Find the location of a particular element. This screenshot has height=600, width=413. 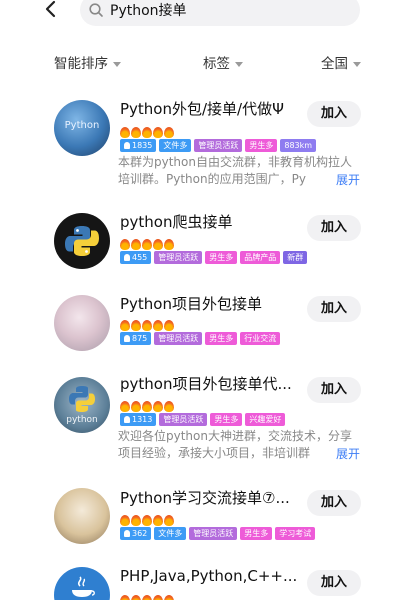

tag-row: 1835 文件多 管理员活跃 男生多 883km is located at coordinates (219, 146).